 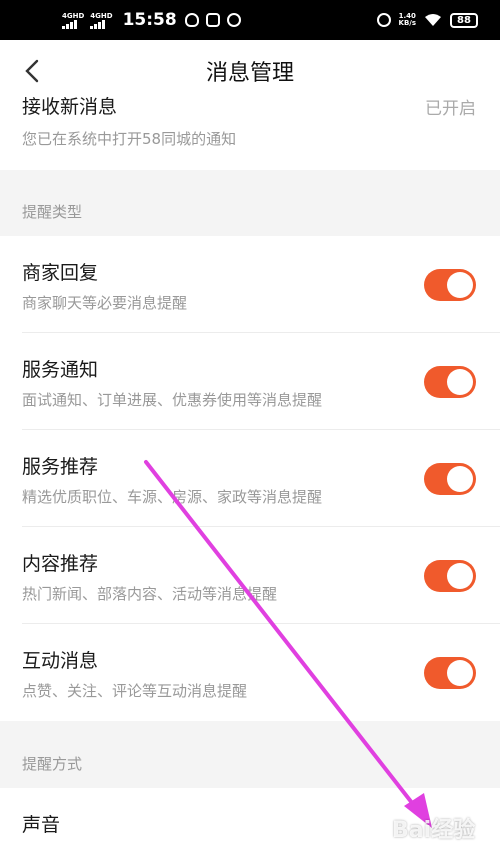 What do you see at coordinates (250, 478) in the screenshot?
I see `list-item: 服务推荐 精选优质职位、车源、房源、家政等消息提醒` at bounding box center [250, 478].